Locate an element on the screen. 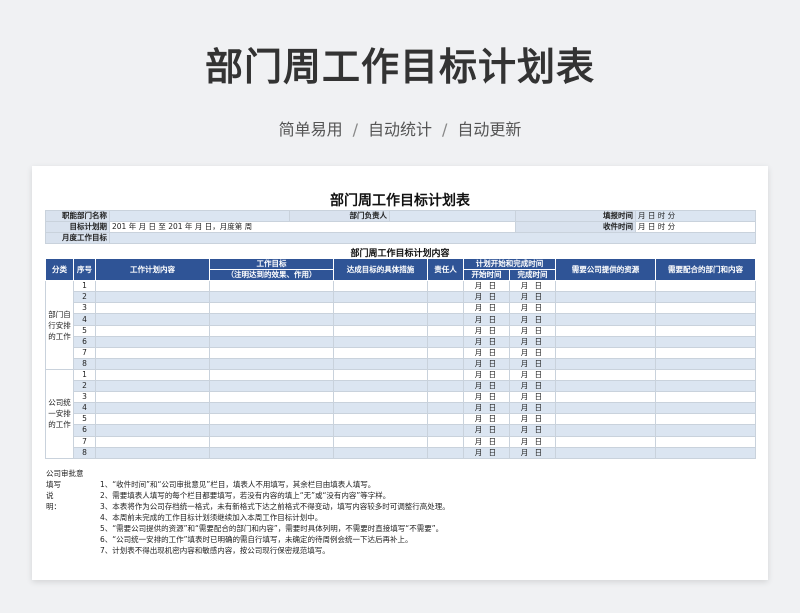  dept-head-field is located at coordinates (452, 216).